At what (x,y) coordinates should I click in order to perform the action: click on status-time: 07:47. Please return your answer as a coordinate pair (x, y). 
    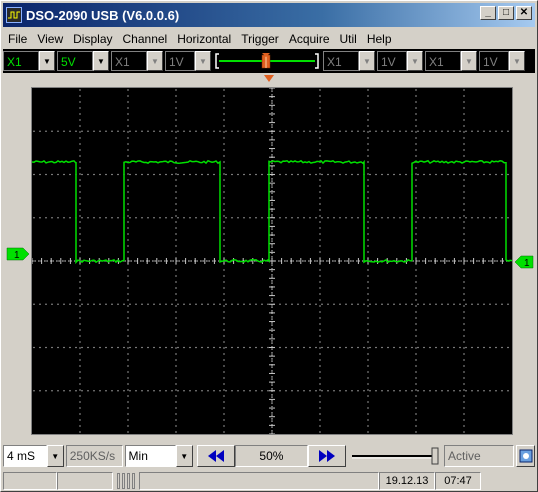
    Looking at the image, I should click on (458, 481).